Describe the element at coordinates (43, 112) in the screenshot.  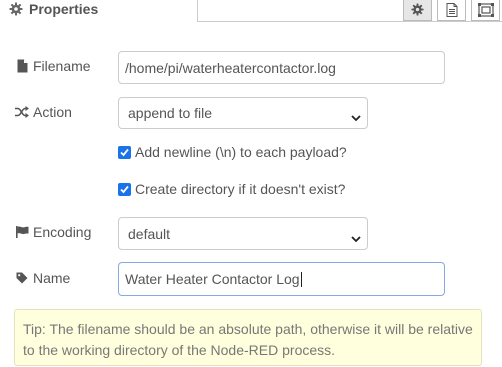
I see `action-label: Action` at that location.